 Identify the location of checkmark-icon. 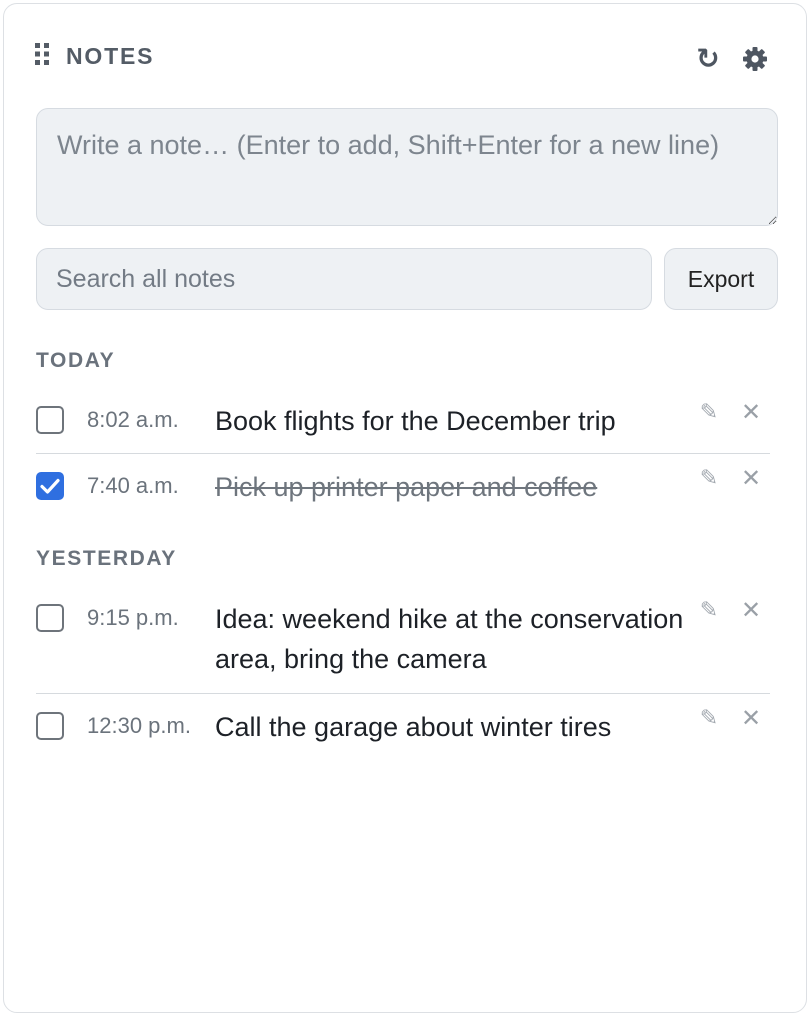
(50, 486).